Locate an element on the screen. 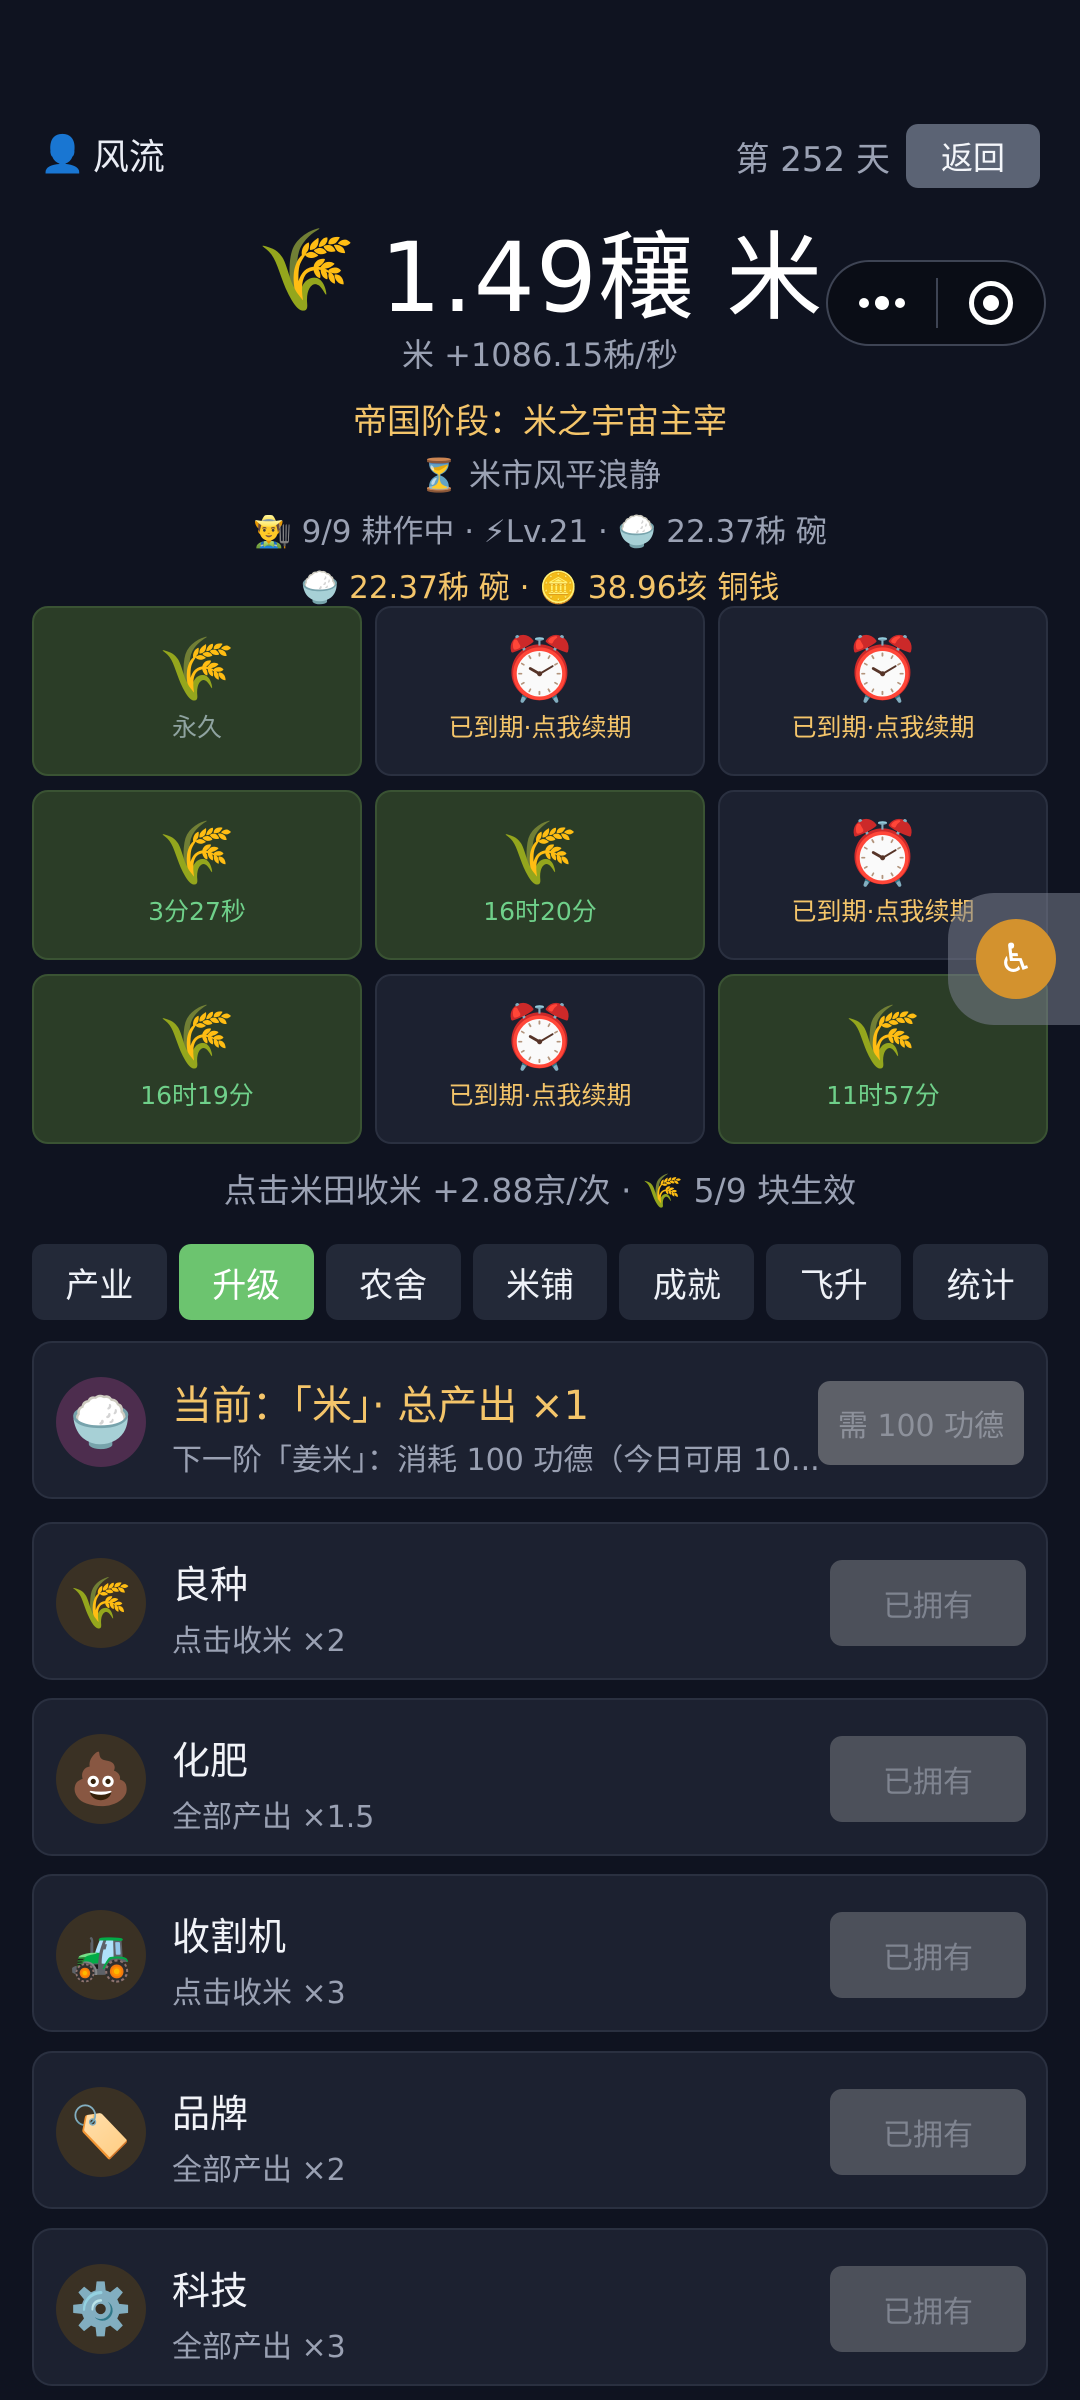 The image size is (1080, 2400). upgrade-name: 良种 is located at coordinates (210, 1585).